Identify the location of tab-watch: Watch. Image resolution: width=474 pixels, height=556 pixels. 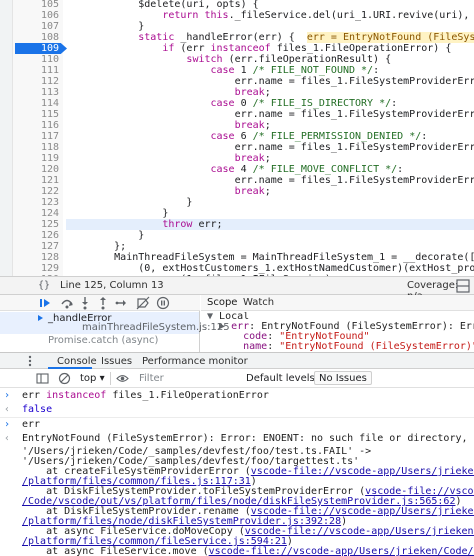
(258, 302).